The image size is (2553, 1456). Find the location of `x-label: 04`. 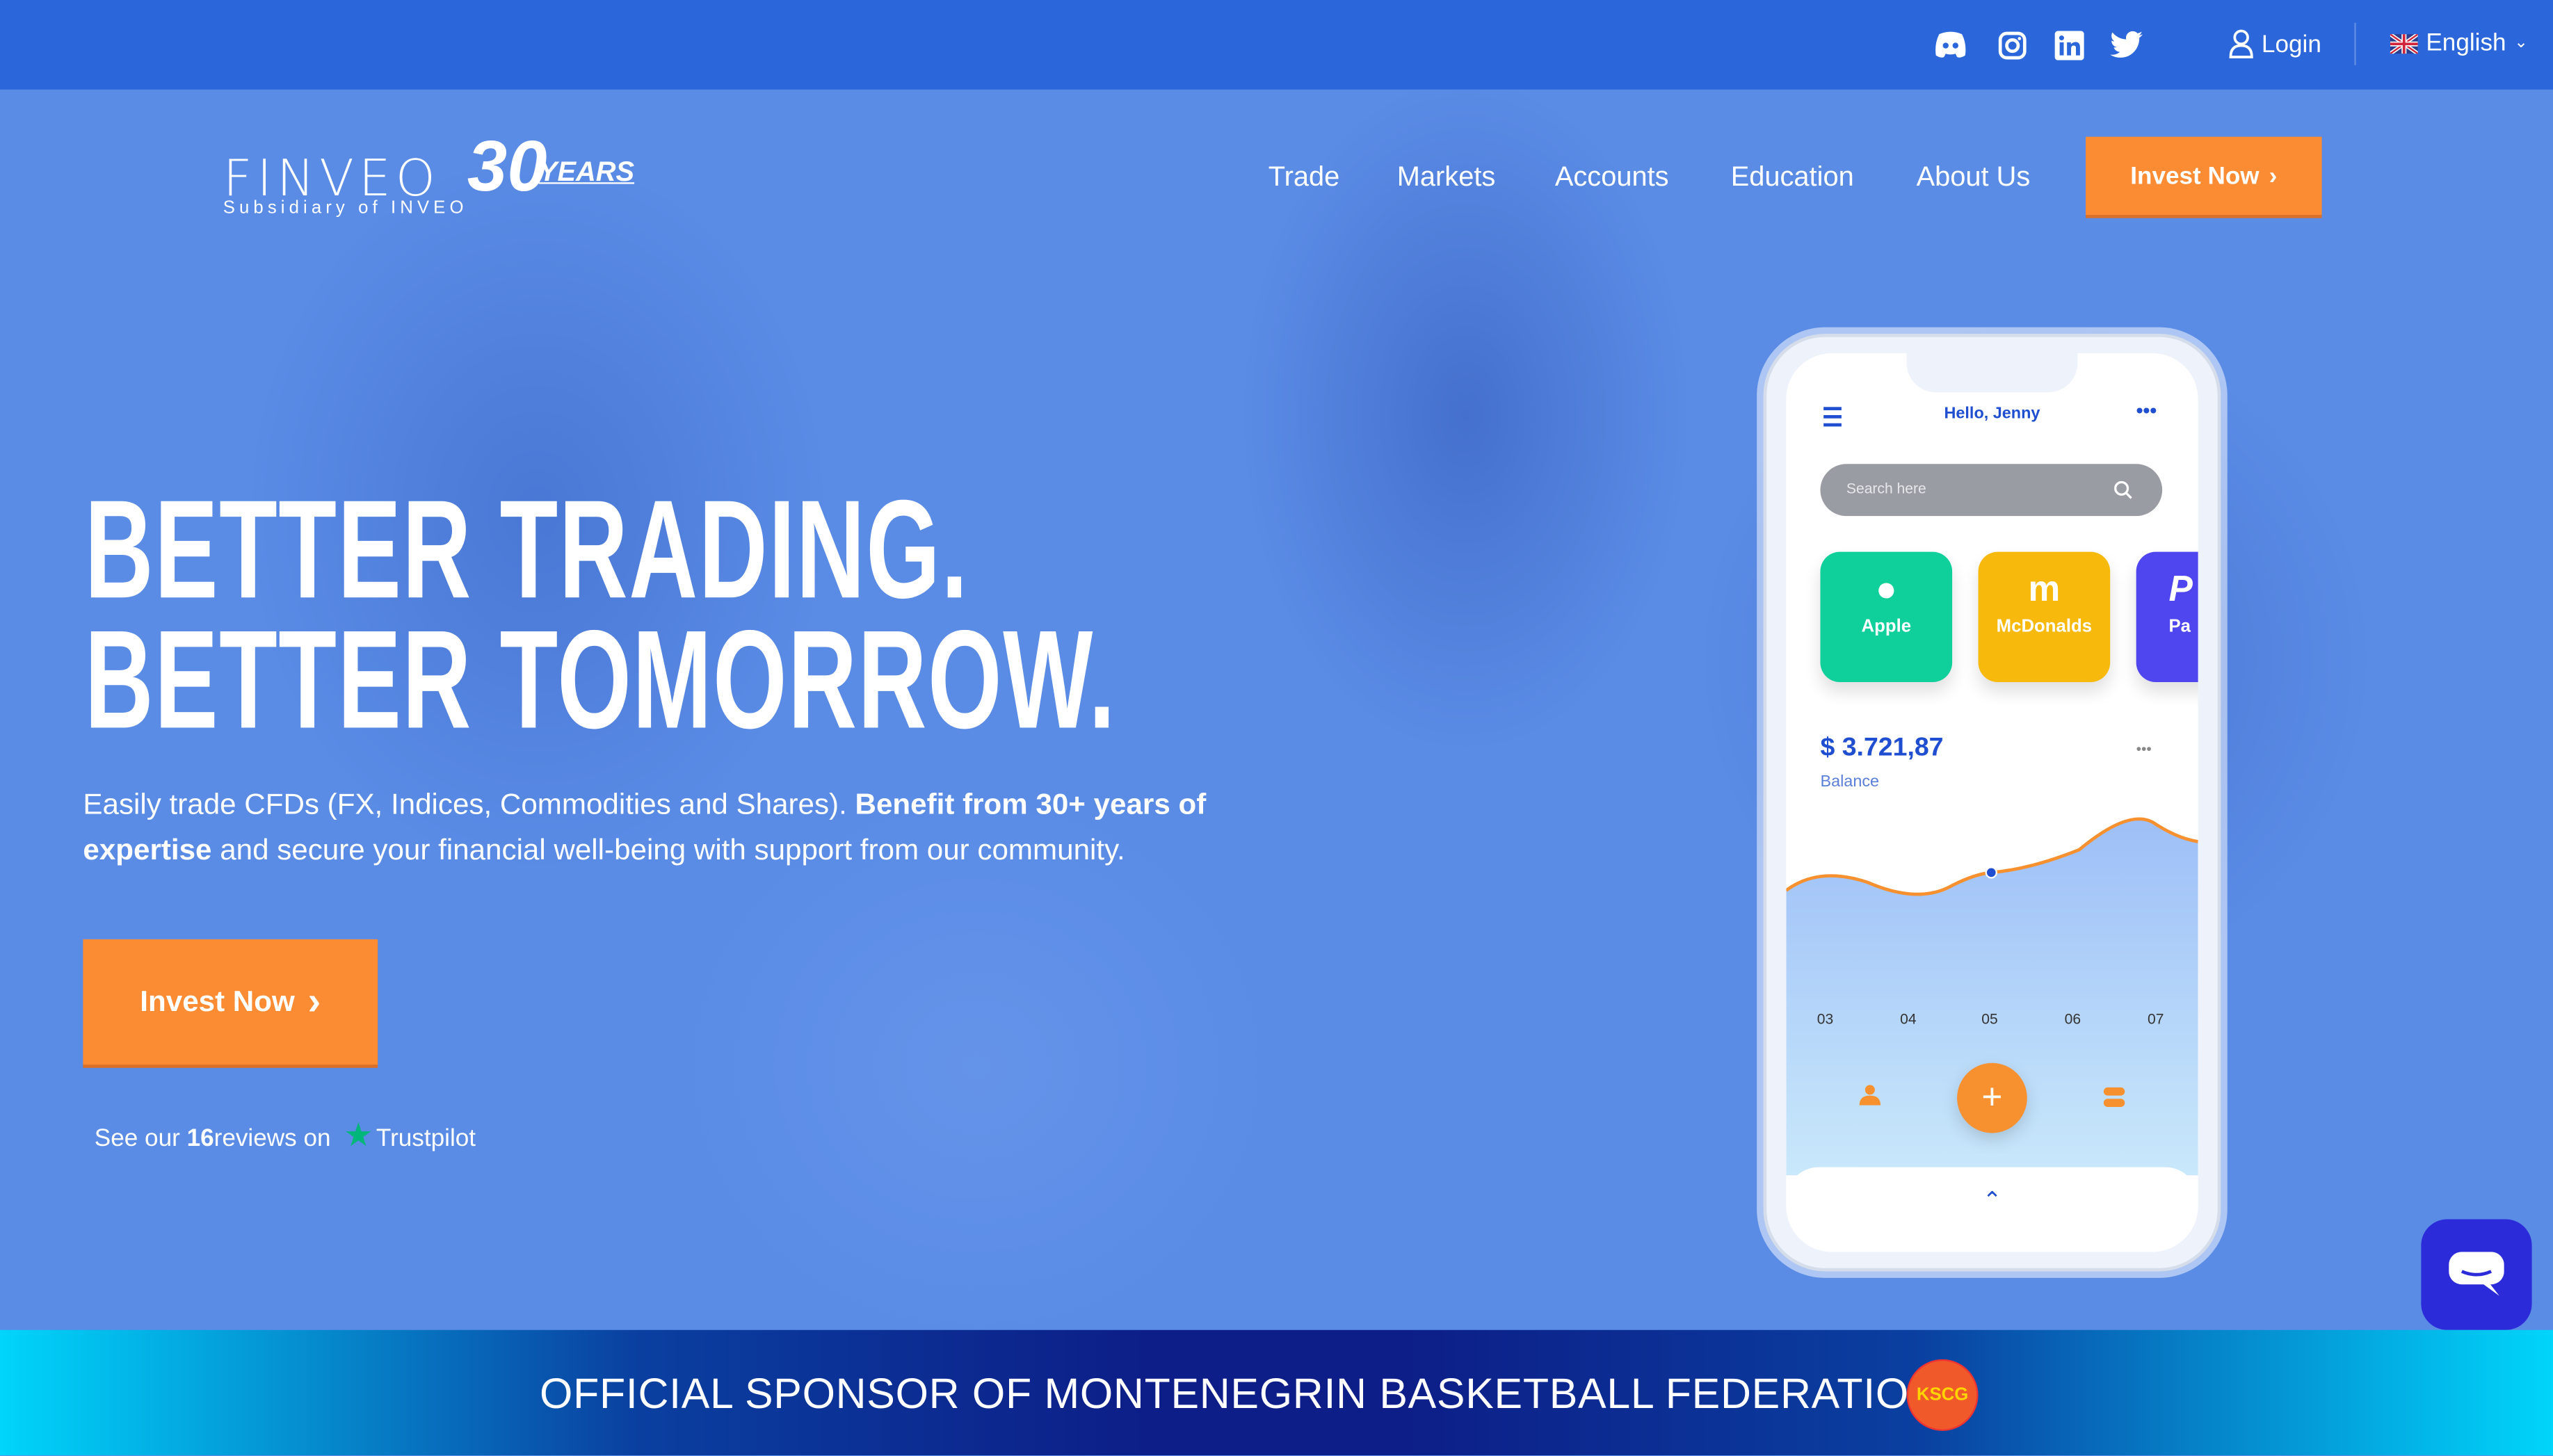

x-label: 04 is located at coordinates (1908, 1019).